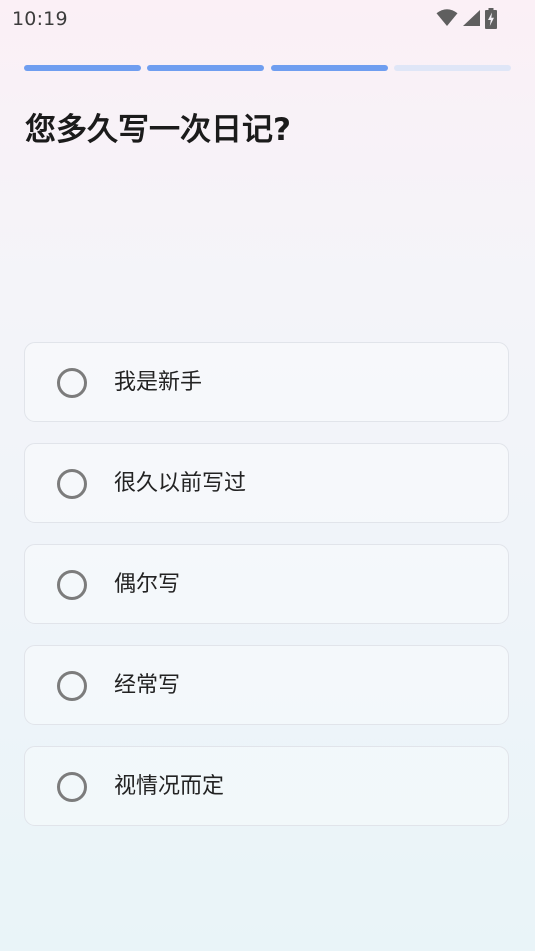 This screenshot has width=535, height=951. I want to click on option-label: 我是新手, so click(158, 382).